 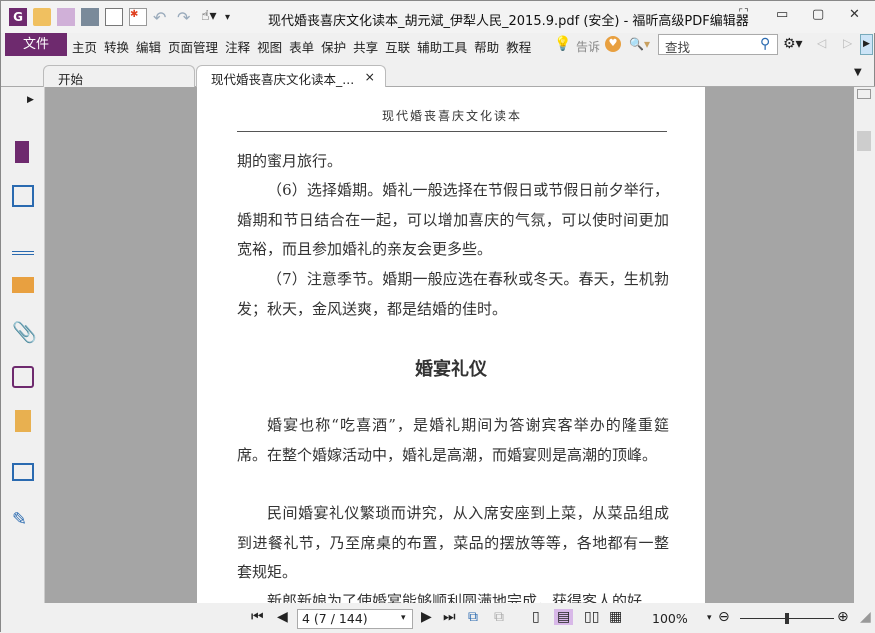 I want to click on two-page-icon: ▯▯, so click(x=591, y=617).